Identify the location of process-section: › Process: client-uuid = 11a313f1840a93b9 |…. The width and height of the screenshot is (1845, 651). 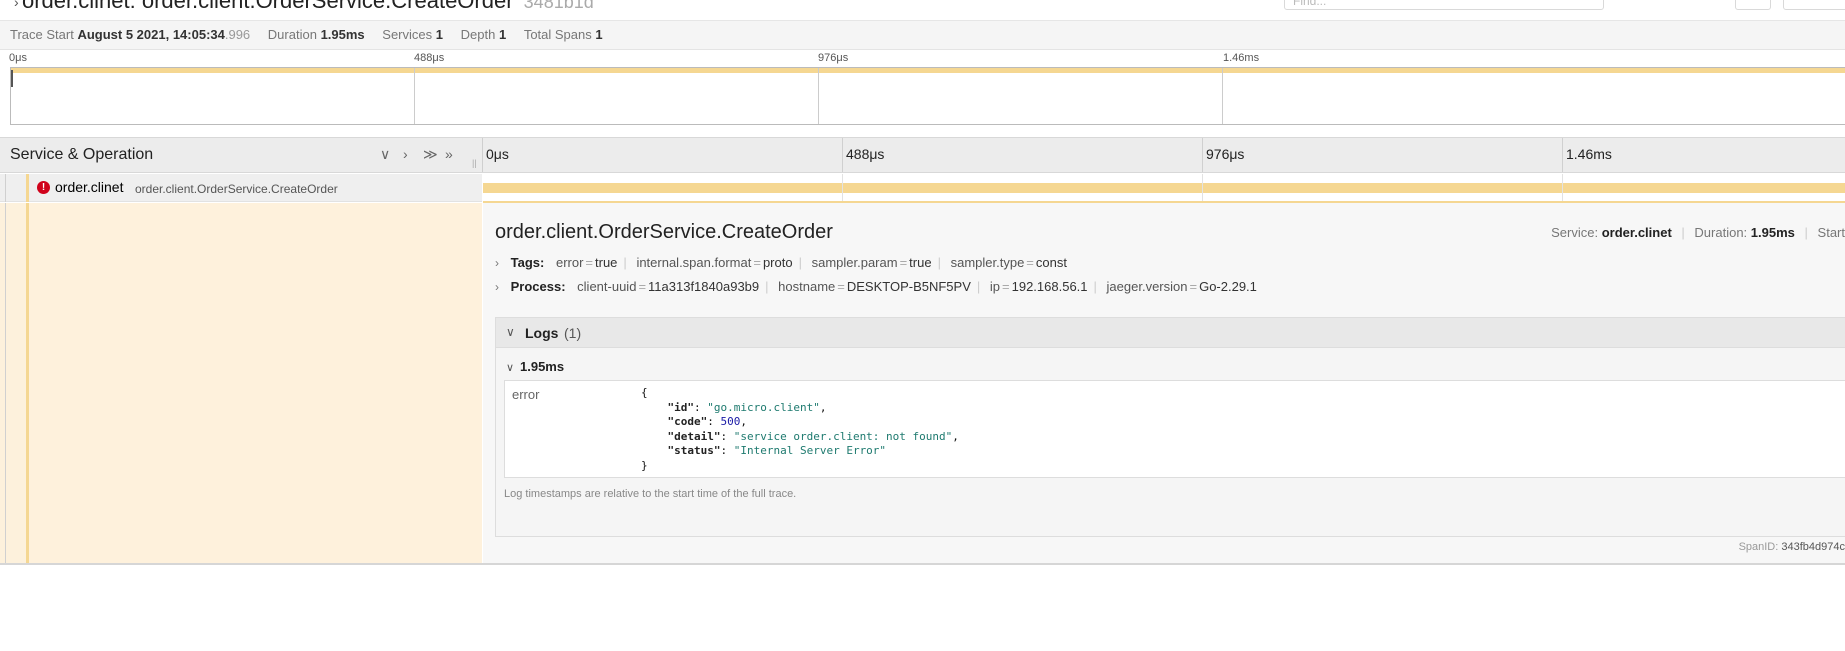
(879, 286).